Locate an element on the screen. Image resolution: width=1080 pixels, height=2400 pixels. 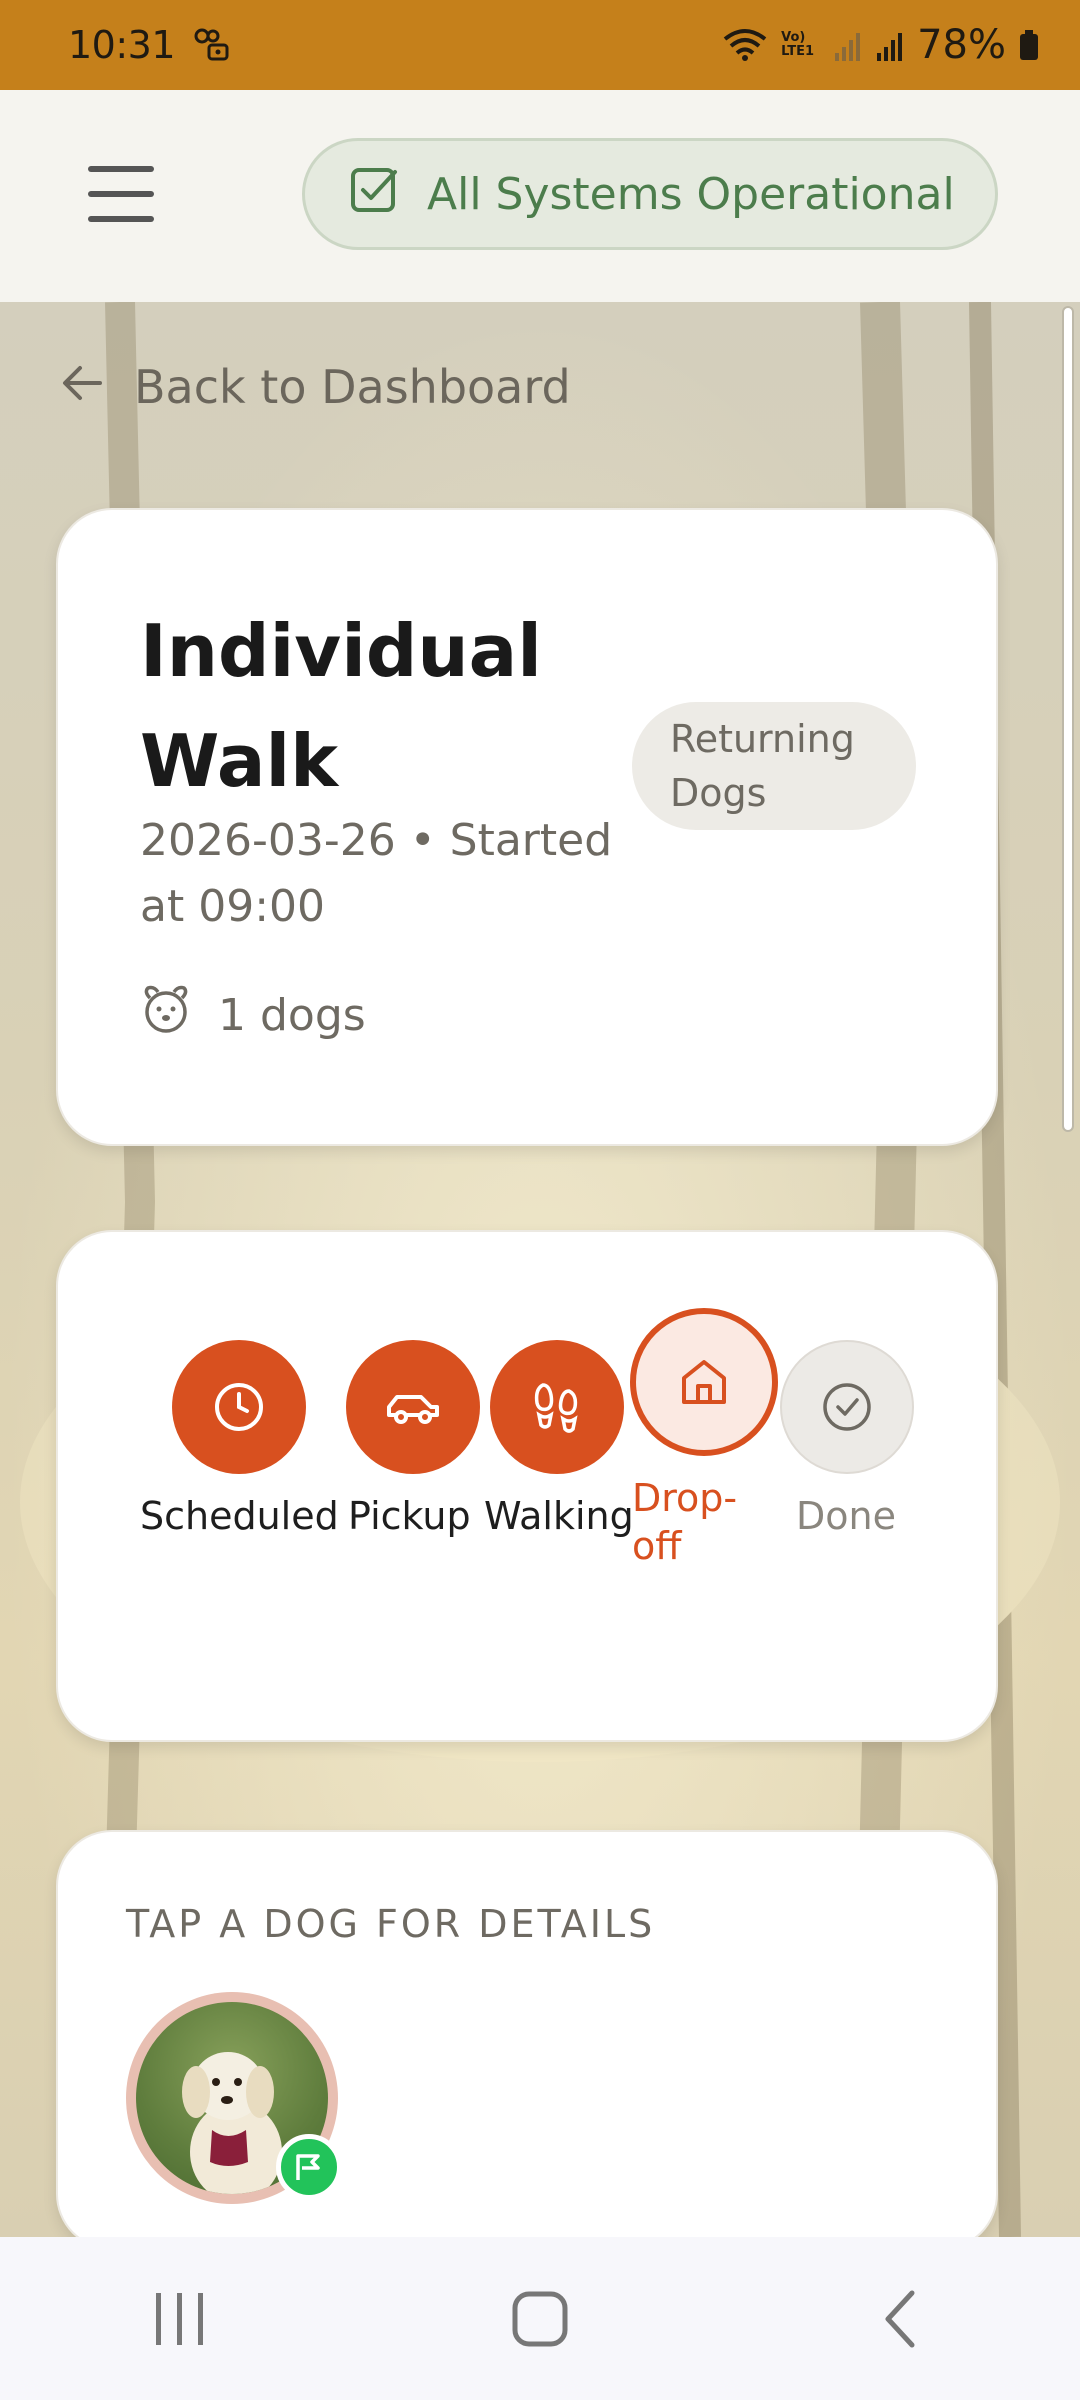
battery-percent: 78% is located at coordinates (961, 45).